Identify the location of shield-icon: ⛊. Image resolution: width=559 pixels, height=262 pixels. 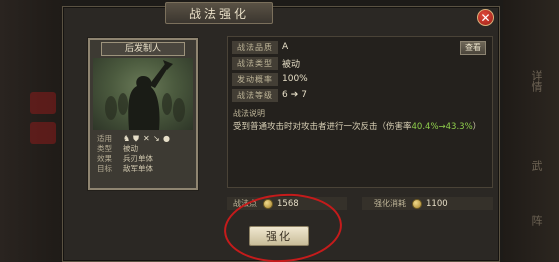
(136, 138).